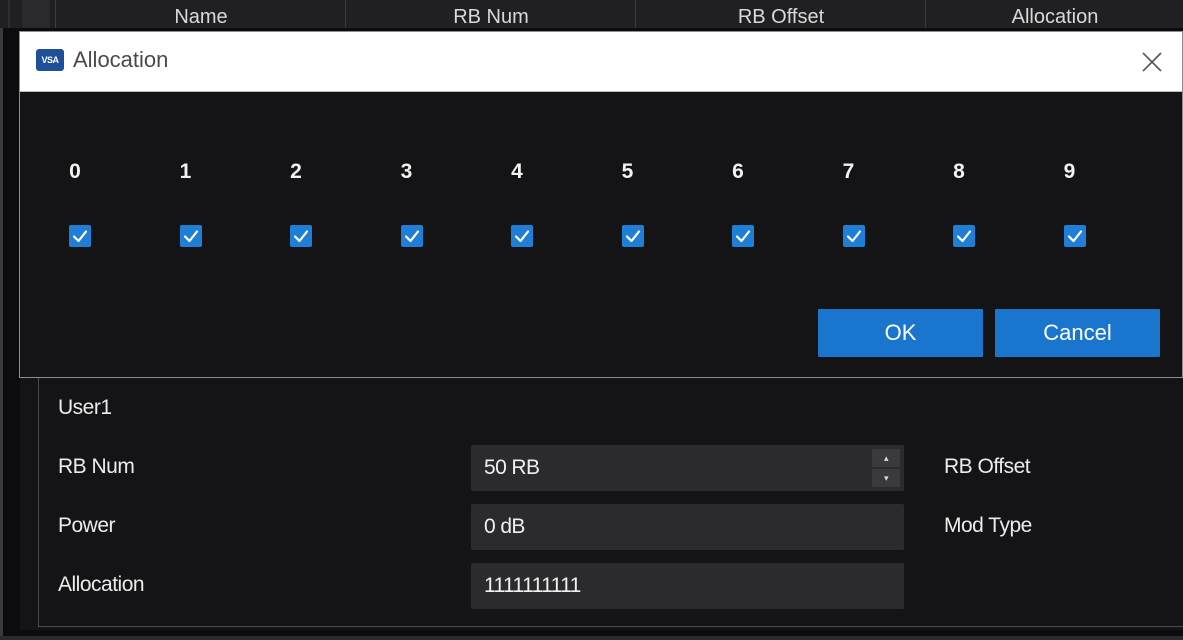 The height and width of the screenshot is (640, 1183). What do you see at coordinates (96, 466) in the screenshot?
I see `rb-num-label: RB Num` at bounding box center [96, 466].